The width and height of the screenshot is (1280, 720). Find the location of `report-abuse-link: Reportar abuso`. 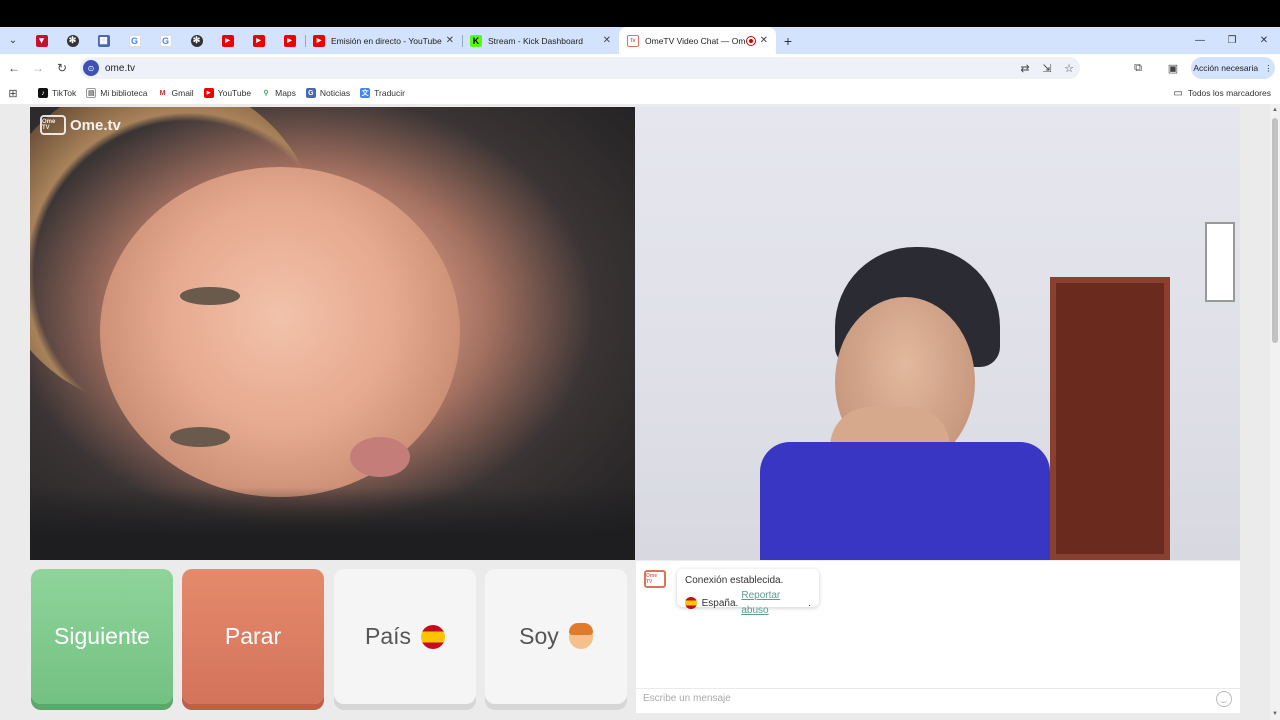

report-abuse-link: Reportar abuso is located at coordinates (774, 603).